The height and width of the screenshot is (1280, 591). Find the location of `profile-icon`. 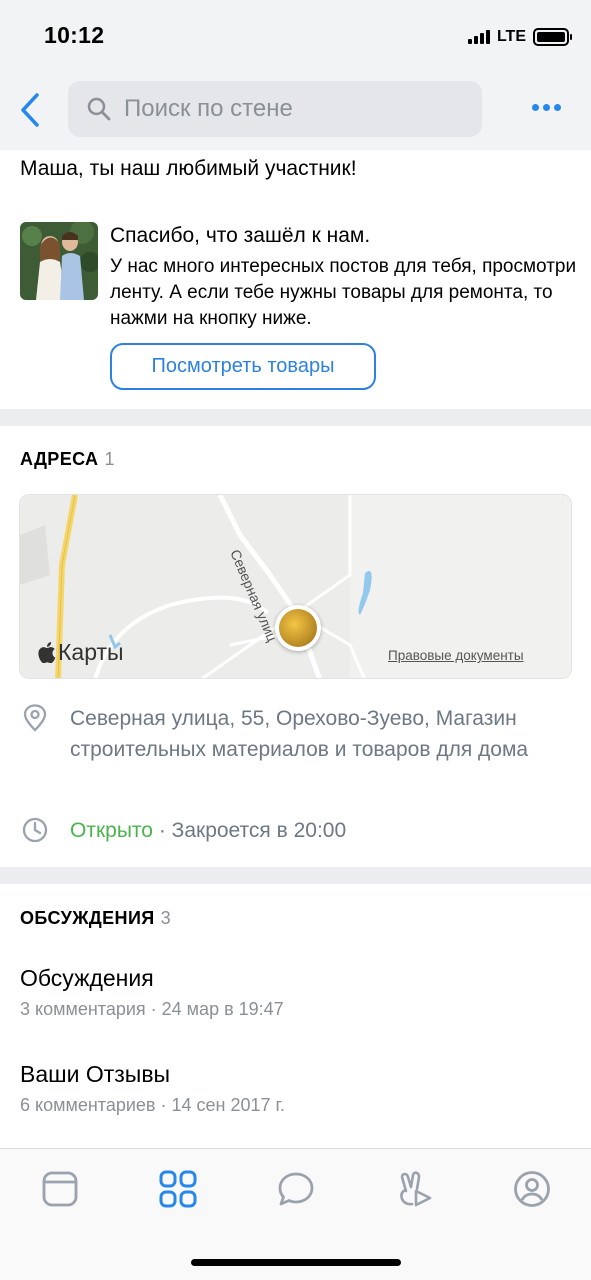

profile-icon is located at coordinates (532, 1189).